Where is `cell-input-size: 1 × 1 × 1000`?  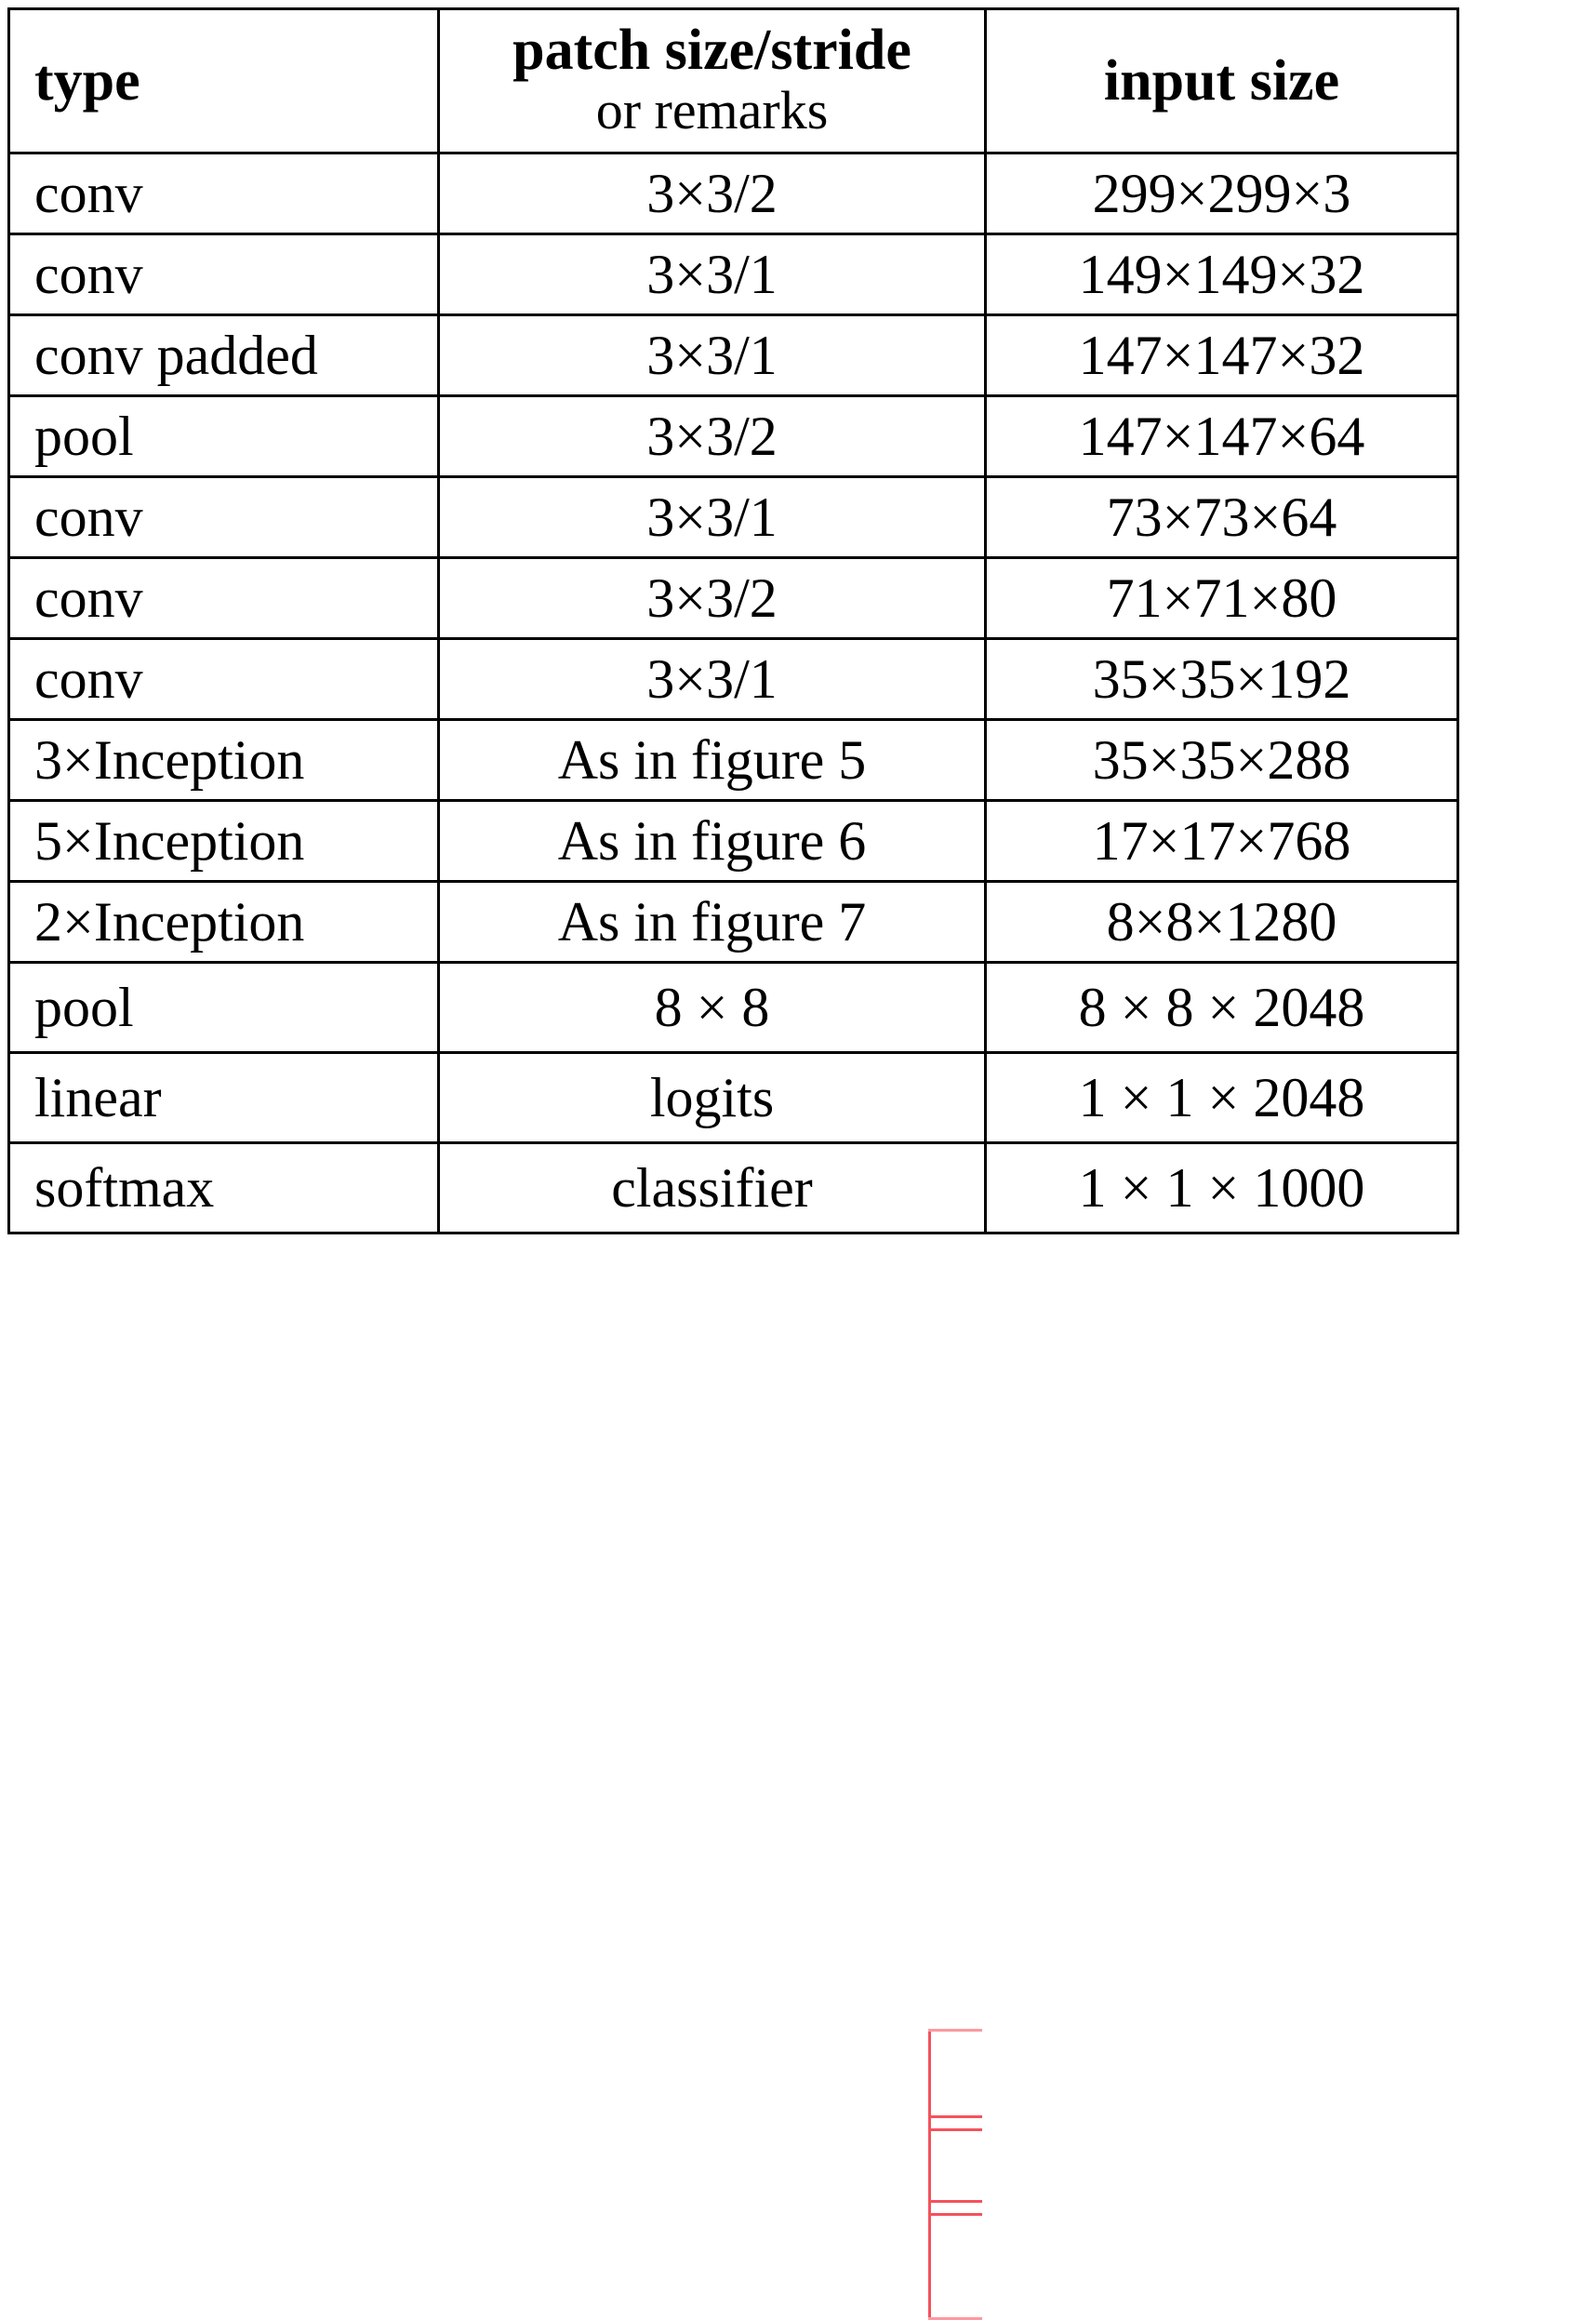 cell-input-size: 1 × 1 × 1000 is located at coordinates (1221, 1187).